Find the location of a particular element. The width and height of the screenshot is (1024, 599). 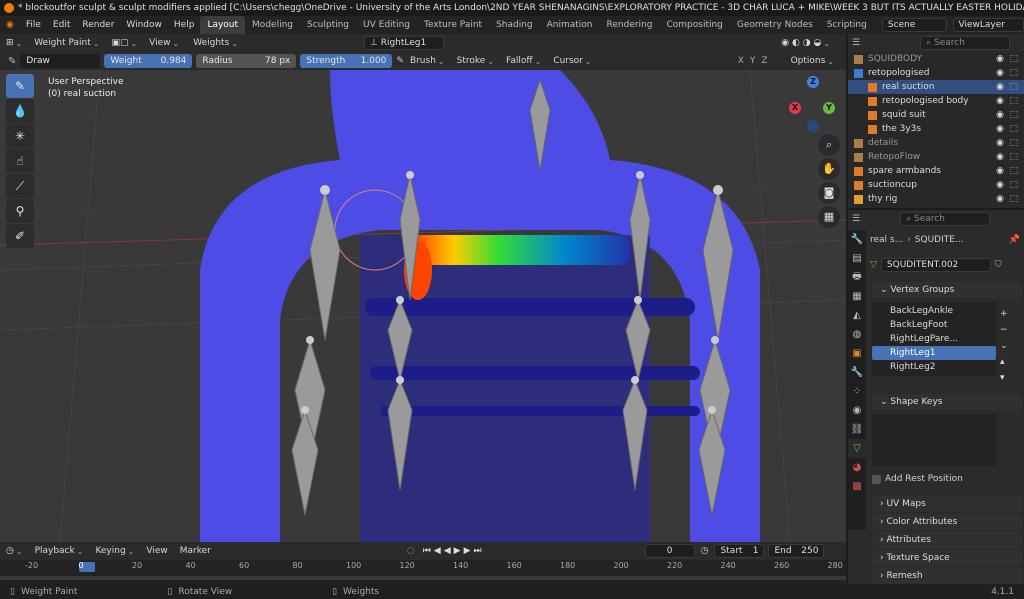

outliner-row-the-3y3s: the 3y3s ◉ ⬚ is located at coordinates (936, 129).